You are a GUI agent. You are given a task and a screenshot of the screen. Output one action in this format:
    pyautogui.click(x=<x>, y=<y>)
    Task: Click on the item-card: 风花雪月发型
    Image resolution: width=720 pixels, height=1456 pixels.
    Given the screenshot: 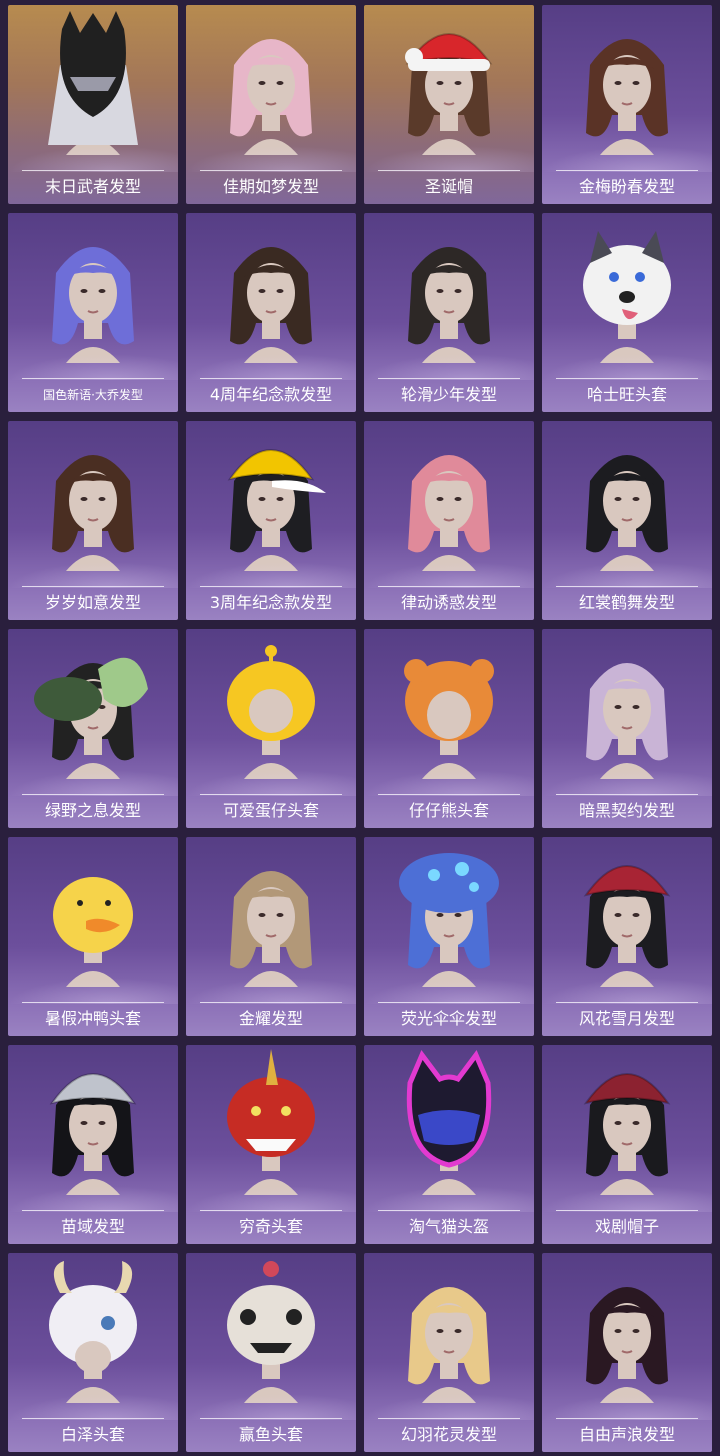 What is the action you would take?
    pyautogui.click(x=627, y=936)
    